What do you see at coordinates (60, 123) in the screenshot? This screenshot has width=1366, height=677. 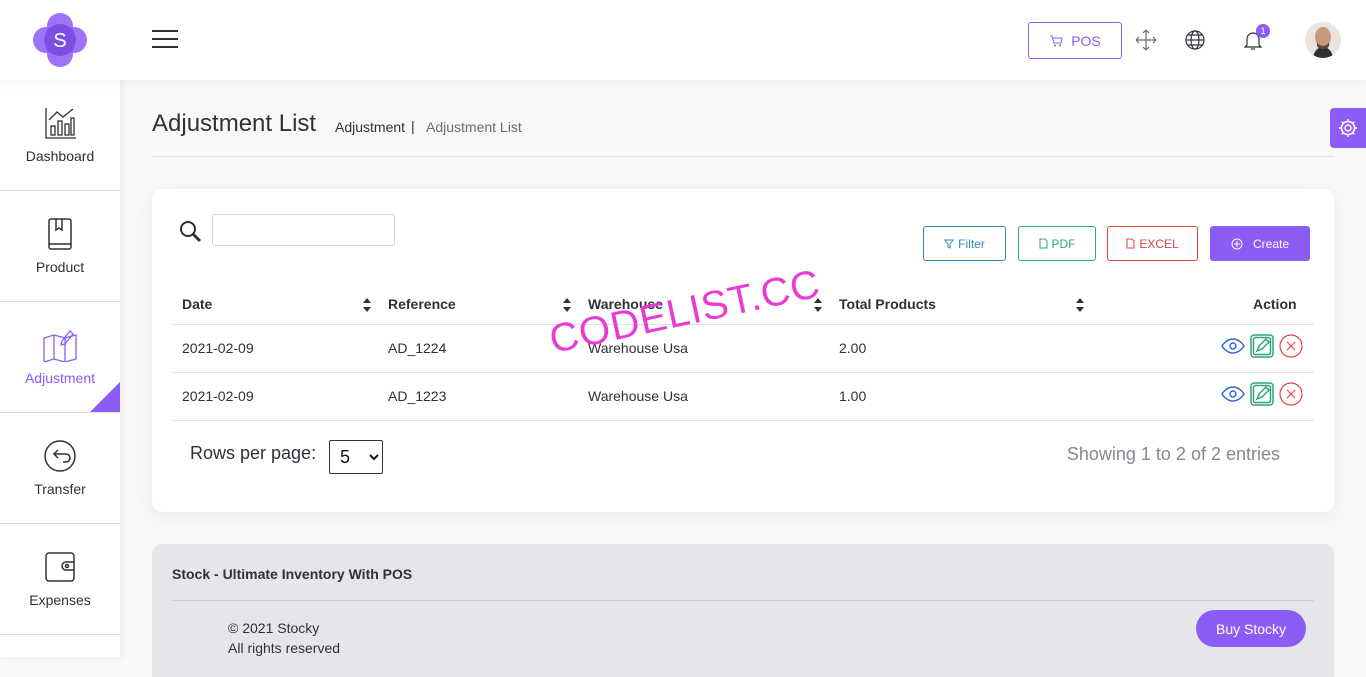 I see `chart-icon` at bounding box center [60, 123].